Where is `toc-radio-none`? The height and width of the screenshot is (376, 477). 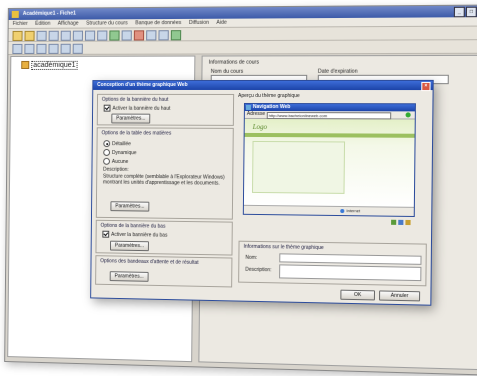 toc-radio-none is located at coordinates (106, 161).